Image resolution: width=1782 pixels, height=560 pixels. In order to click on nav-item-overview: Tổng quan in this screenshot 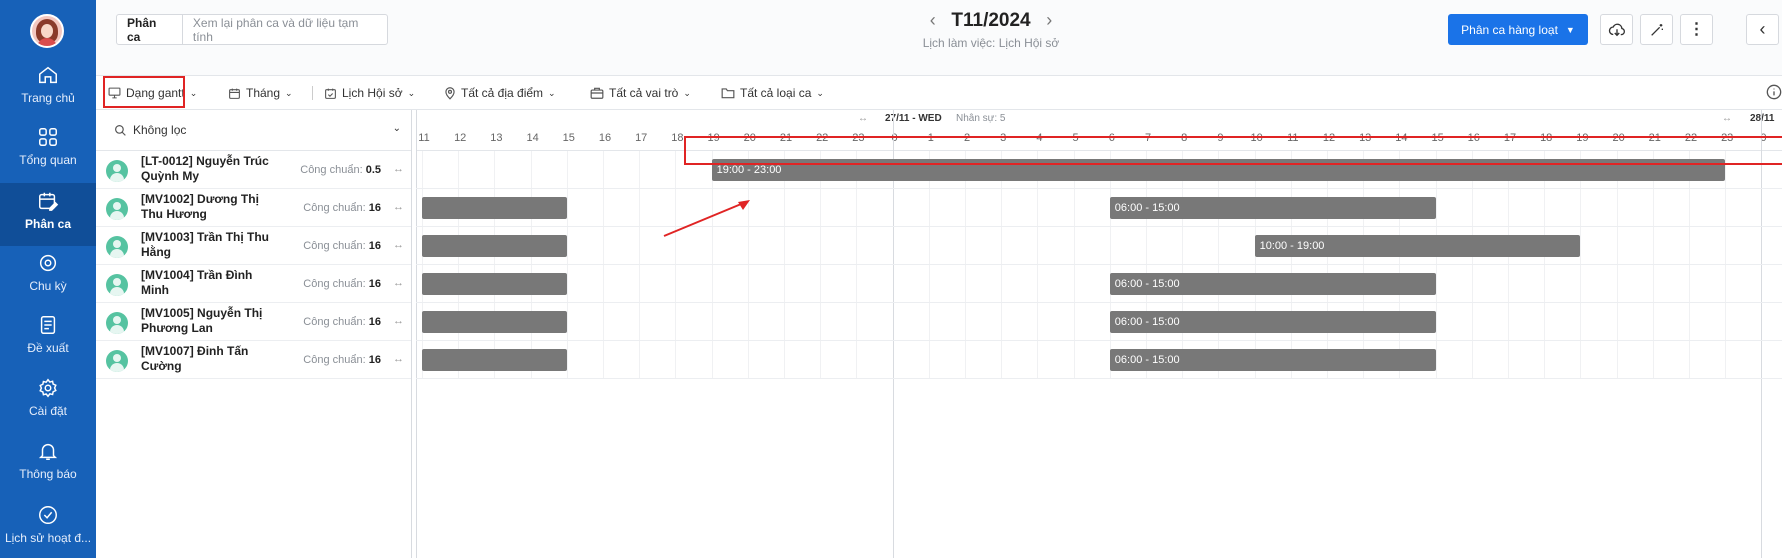, I will do `click(48, 154)`.